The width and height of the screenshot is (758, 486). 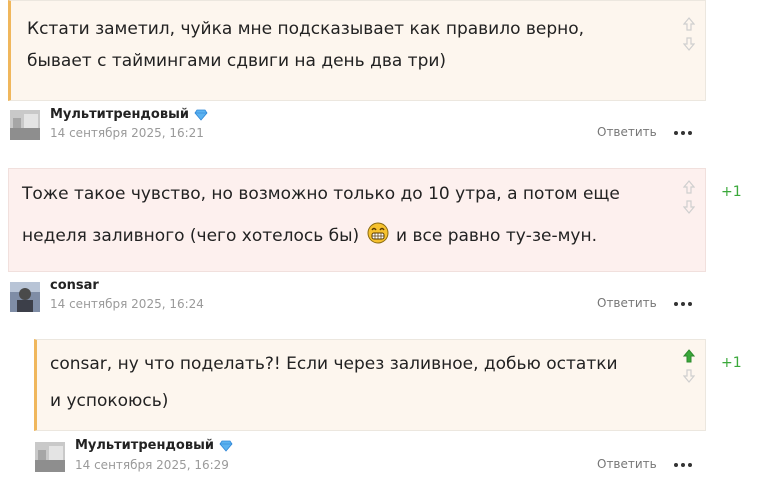 What do you see at coordinates (152, 465) in the screenshot?
I see `timestamp: 14 сентября 2025, 16:29` at bounding box center [152, 465].